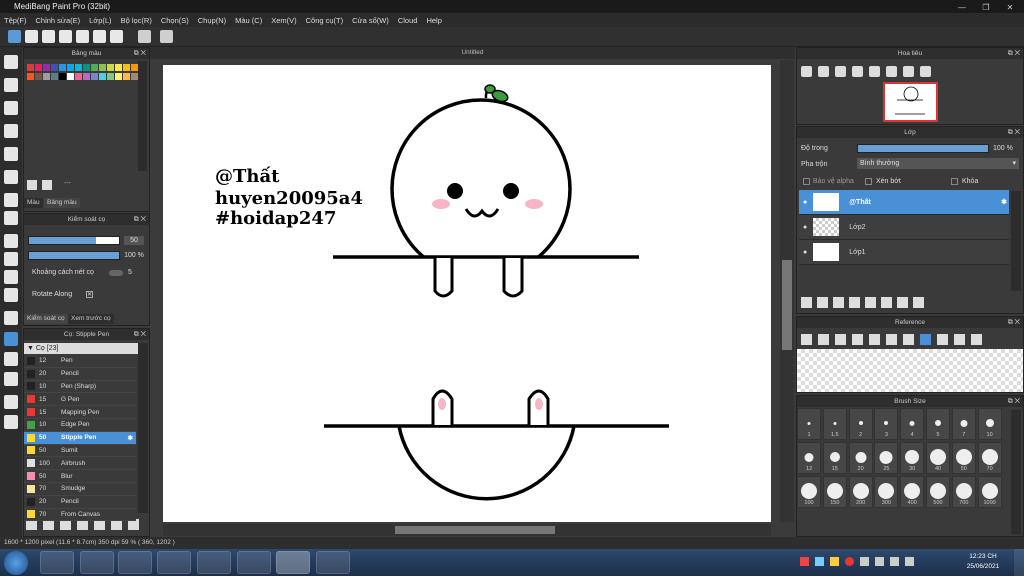 This screenshot has width=1024, height=576. Describe the element at coordinates (886, 458) in the screenshot. I see `brush-size-preset: 25` at that location.